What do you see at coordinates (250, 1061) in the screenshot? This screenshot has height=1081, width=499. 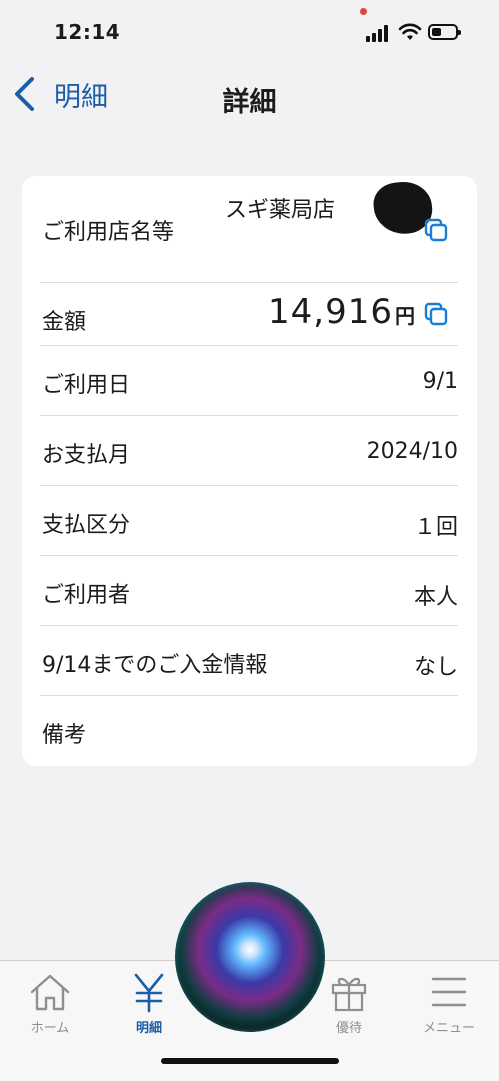 I see `home-indicator` at bounding box center [250, 1061].